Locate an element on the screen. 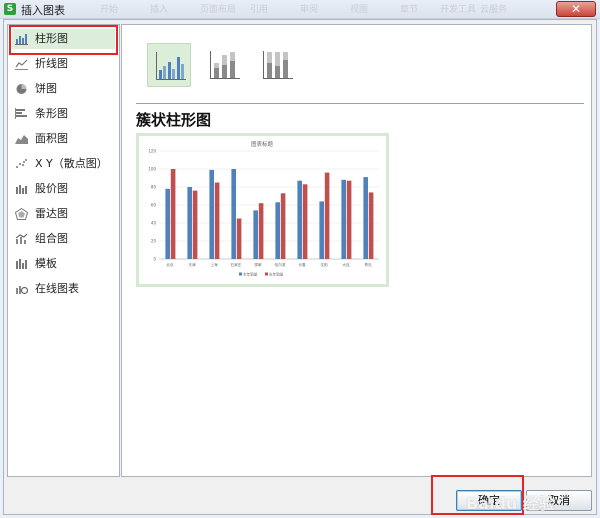 The height and width of the screenshot is (518, 600). x-tick-label: 天津 is located at coordinates (192, 264).